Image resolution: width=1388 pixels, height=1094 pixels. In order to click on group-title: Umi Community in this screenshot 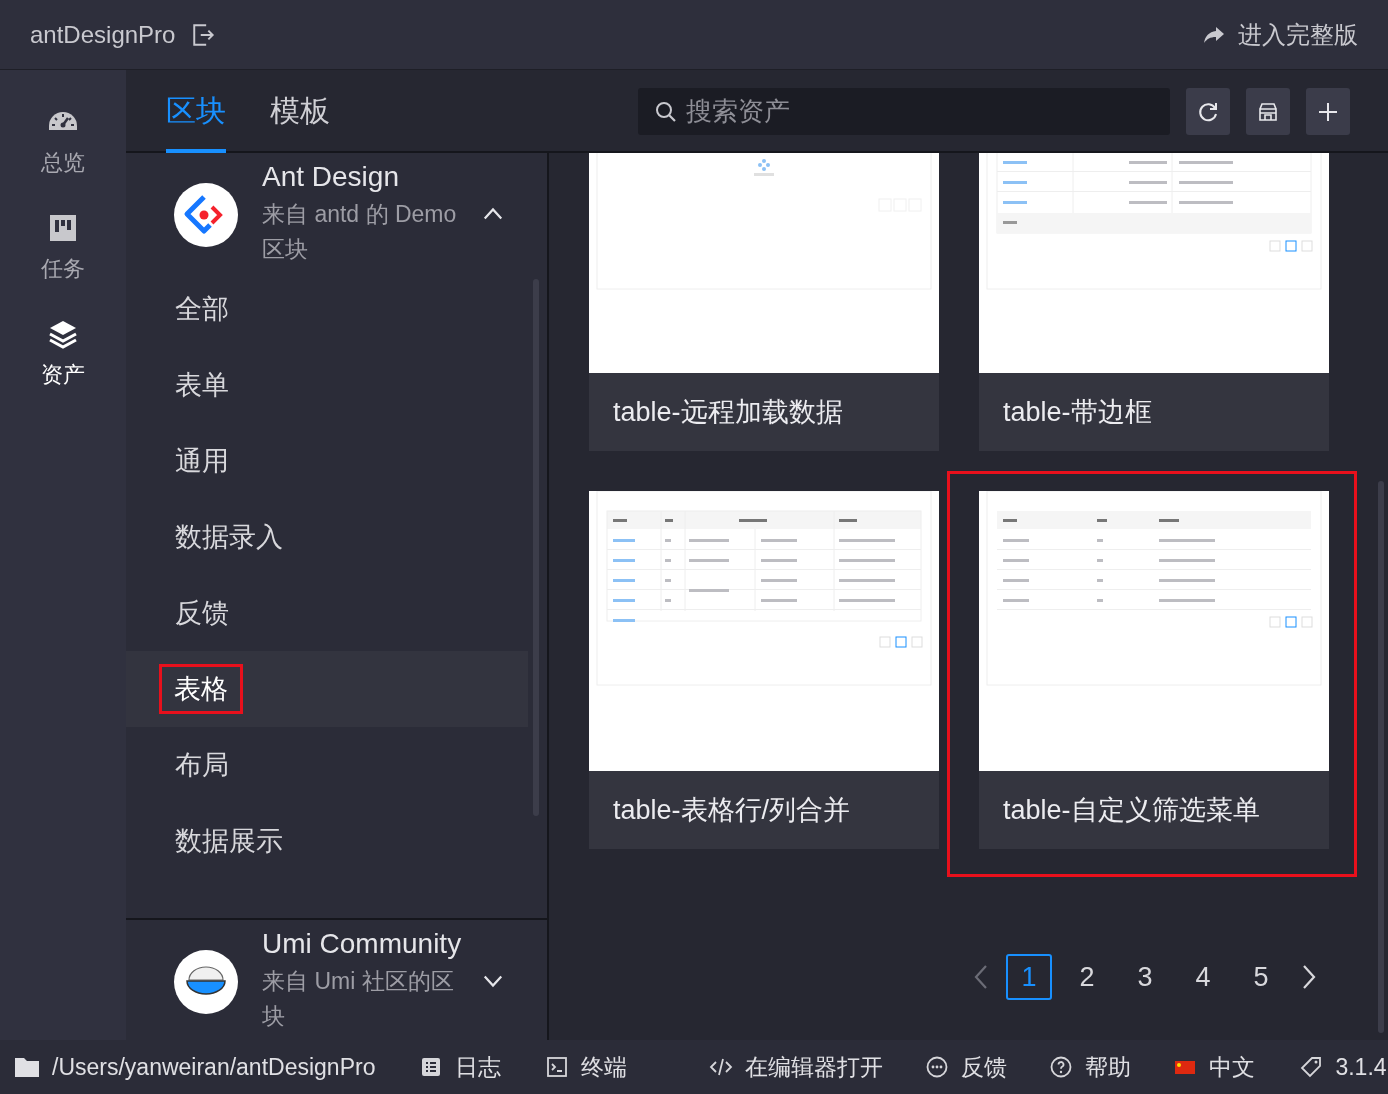, I will do `click(362, 944)`.